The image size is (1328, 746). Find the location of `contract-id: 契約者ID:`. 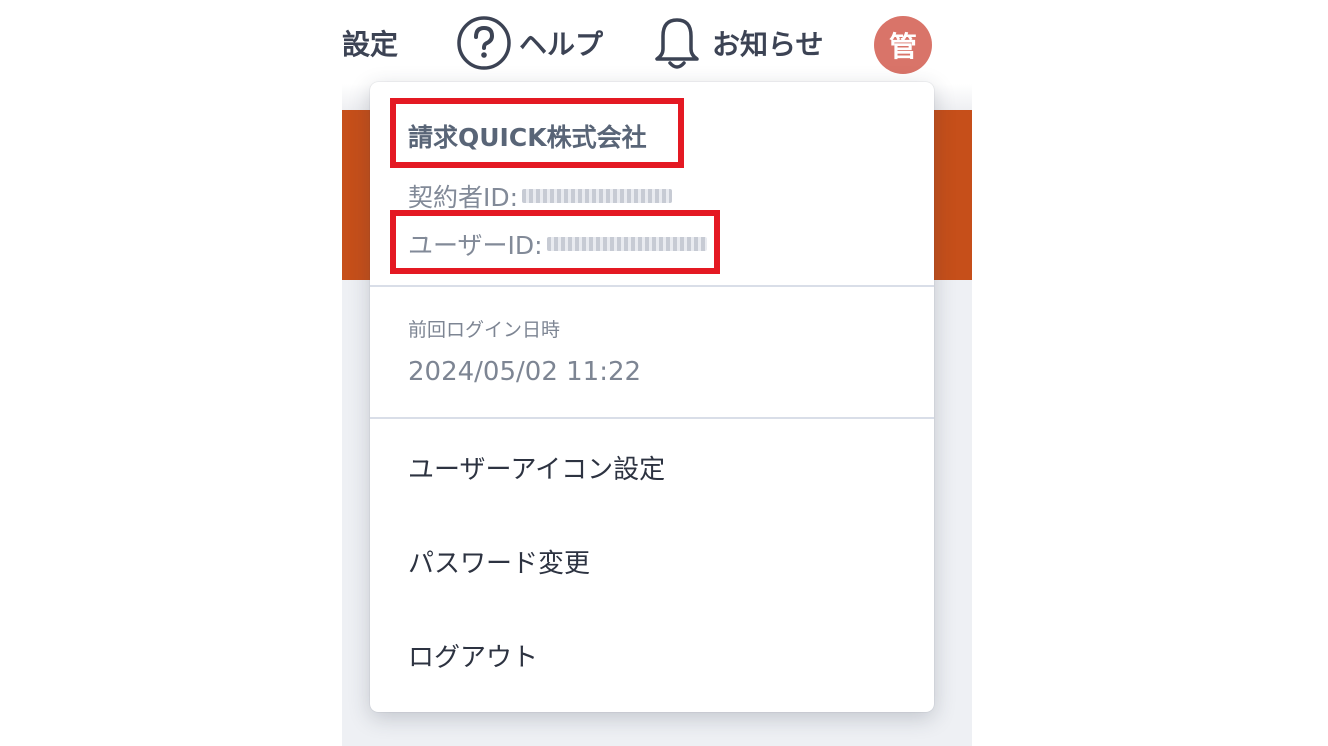

contract-id: 契約者ID: is located at coordinates (540, 196).